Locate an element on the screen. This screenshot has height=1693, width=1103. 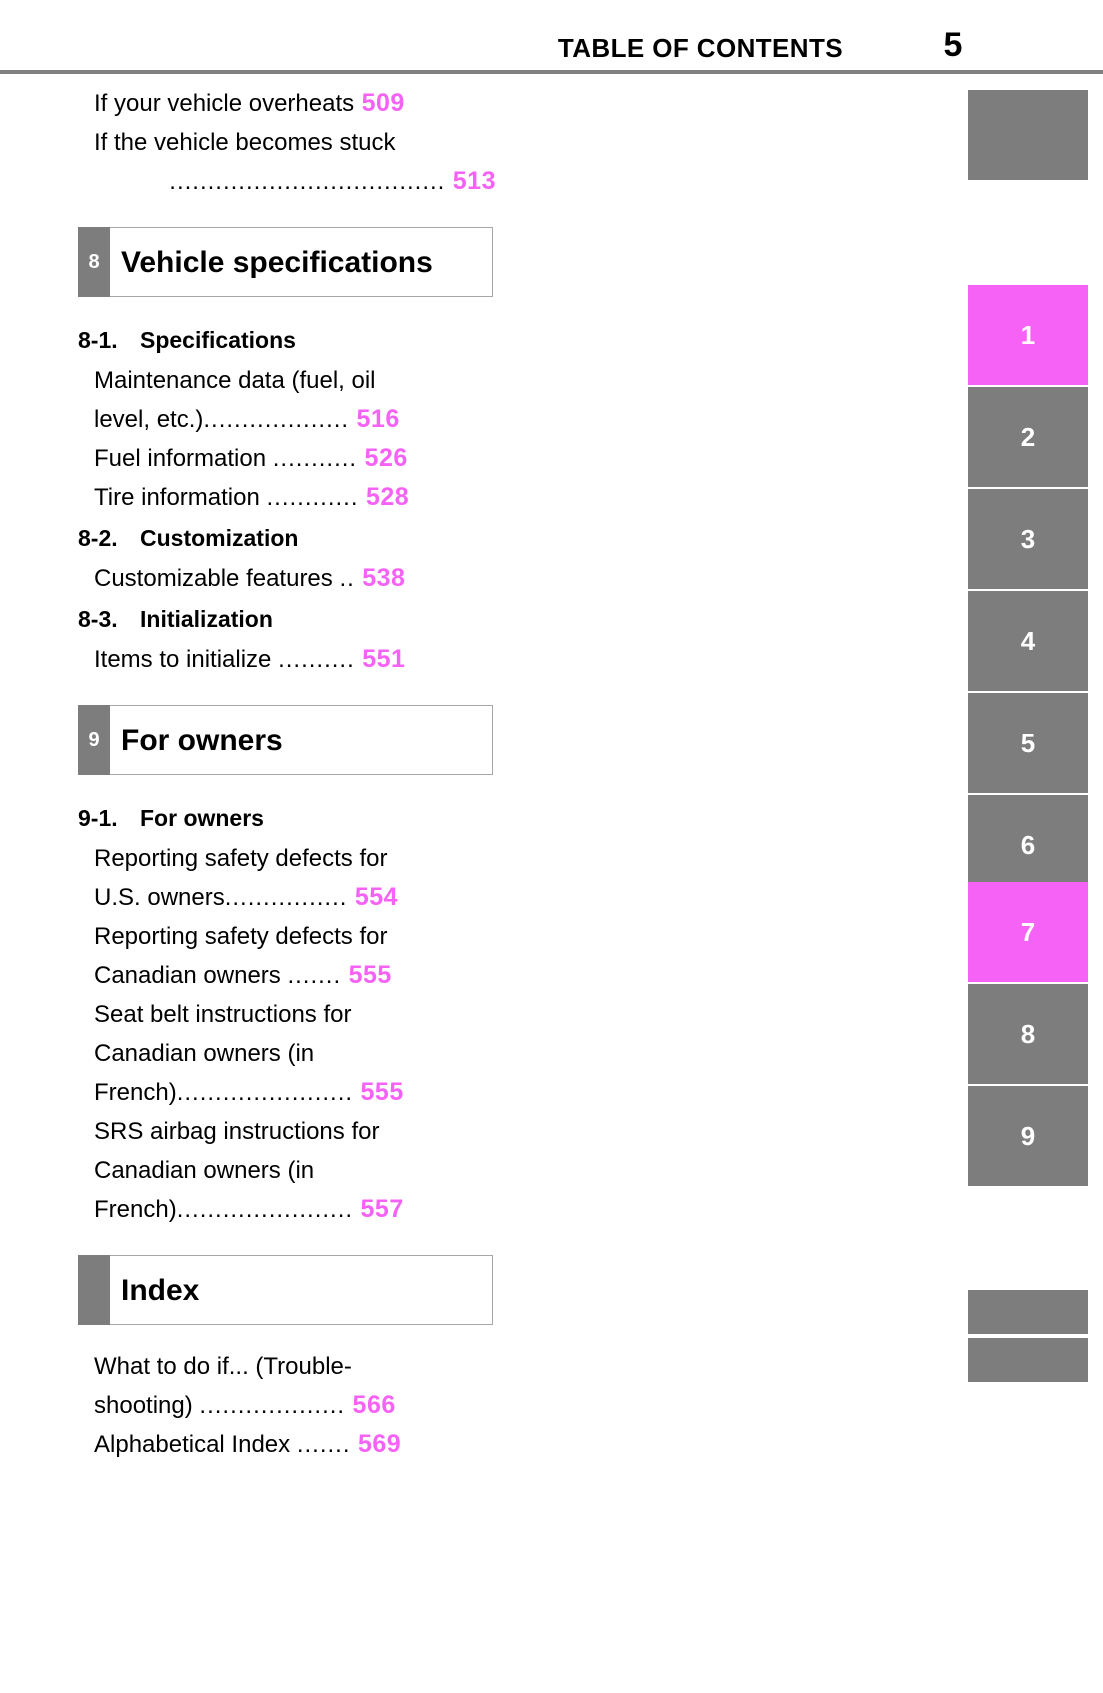
toc-entry: SRS airbag instructions for is located at coordinates (287, 1131).